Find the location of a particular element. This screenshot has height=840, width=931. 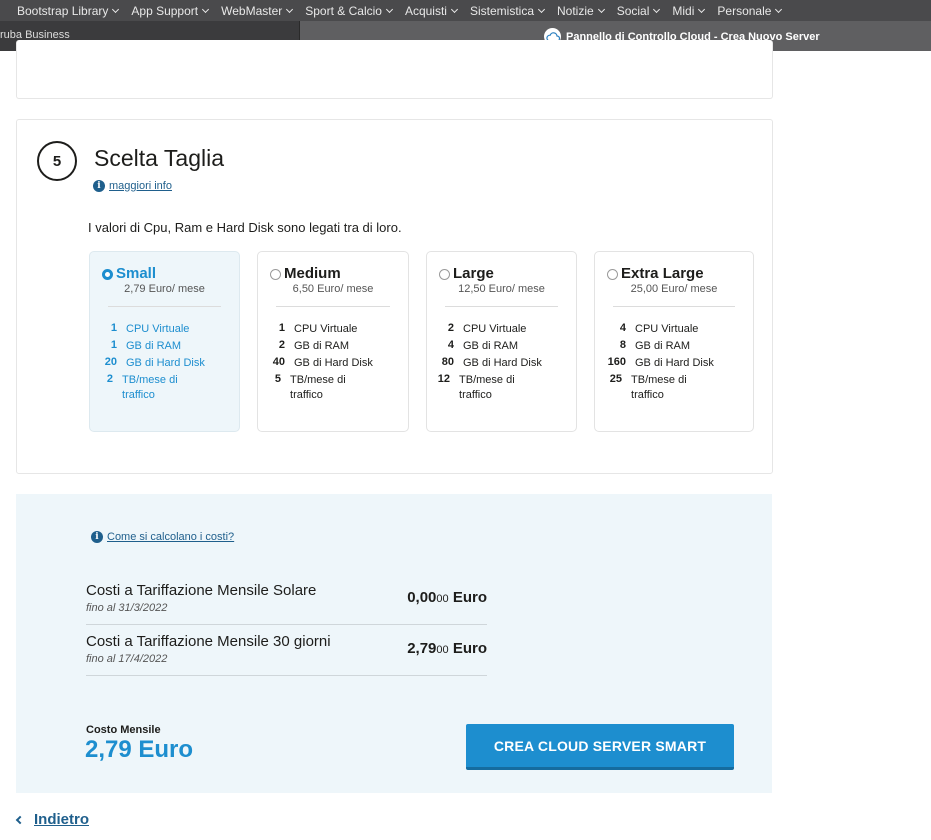

step-number: 5 is located at coordinates (57, 161).